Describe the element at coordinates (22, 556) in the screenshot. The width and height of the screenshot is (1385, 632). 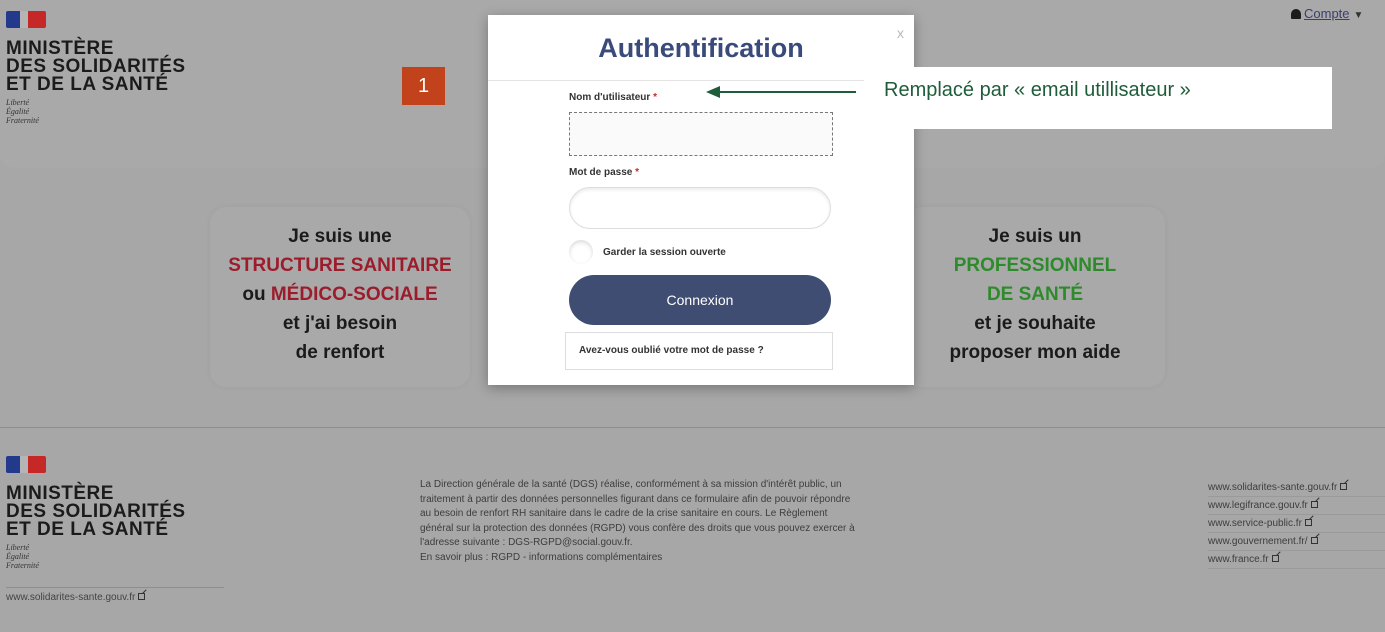
I see `footer-republic-motto: Liberté Égalité Fraternité` at that location.